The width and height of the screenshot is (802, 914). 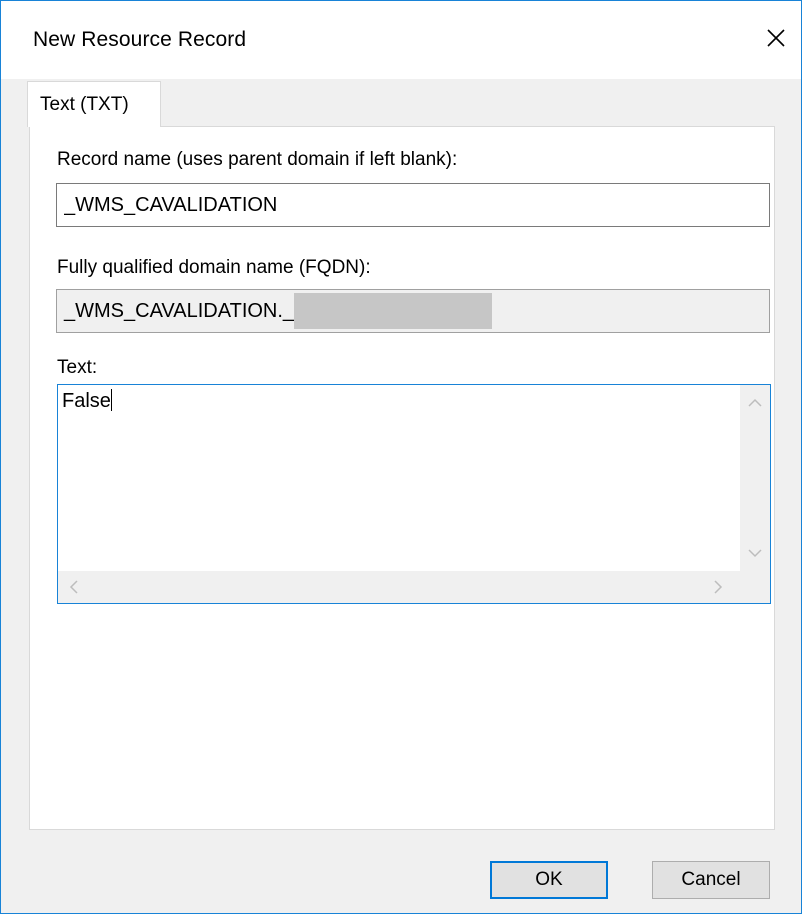 I want to click on title-bar: New Resource Record, so click(x=401, y=40).